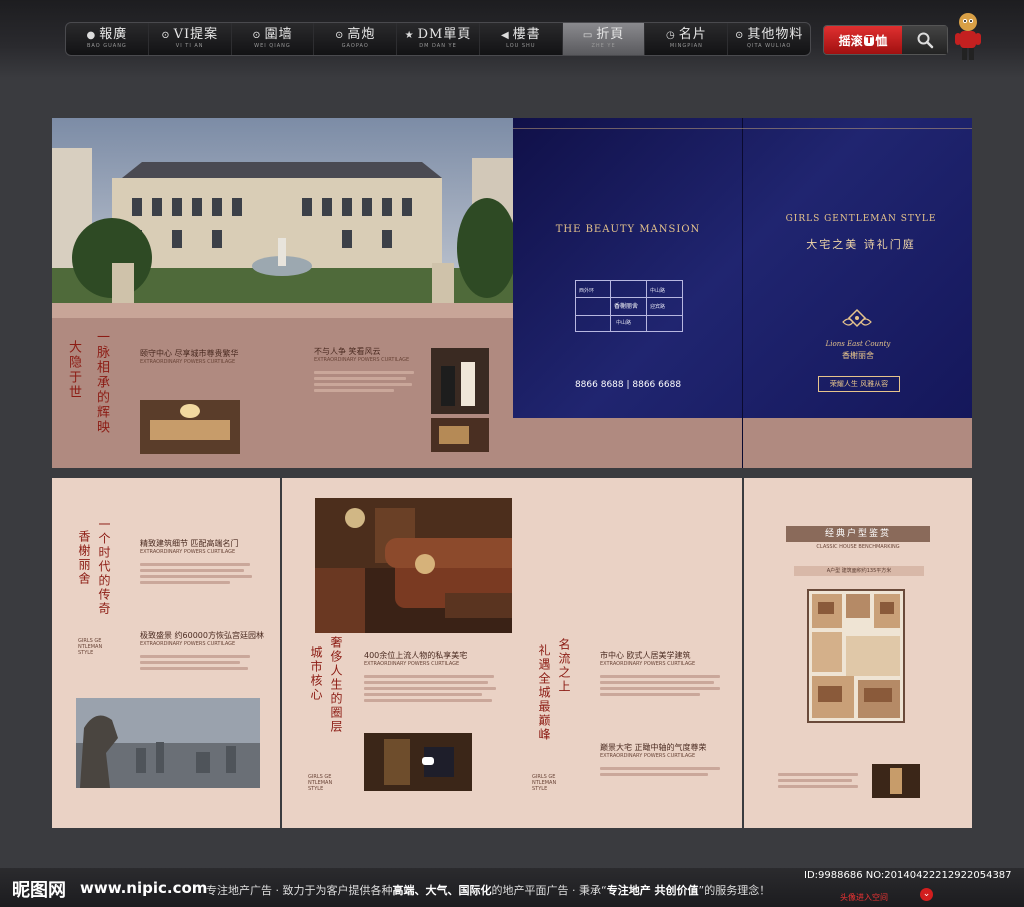 This screenshot has height=907, width=1024. What do you see at coordinates (850, 40) in the screenshot?
I see `brand-logo-text: 摇滚` at bounding box center [850, 40].